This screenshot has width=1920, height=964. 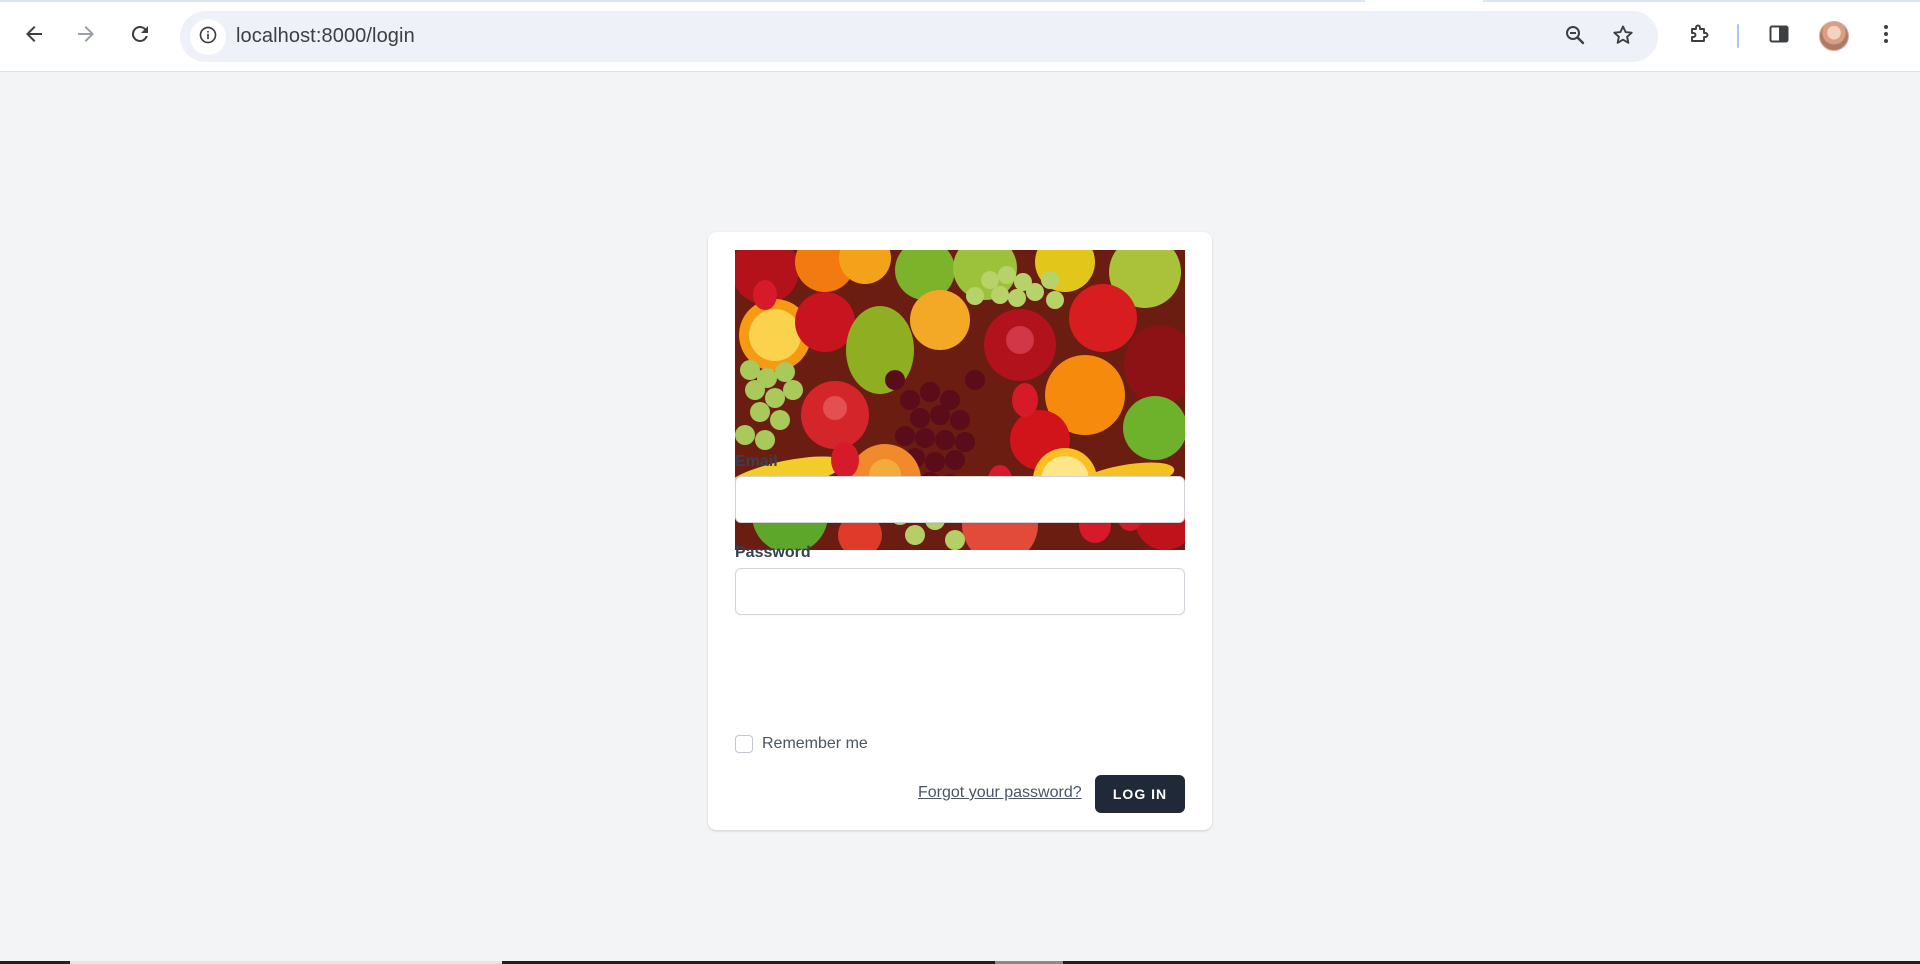 What do you see at coordinates (1140, 794) in the screenshot?
I see `log-in-button: LOG IN` at bounding box center [1140, 794].